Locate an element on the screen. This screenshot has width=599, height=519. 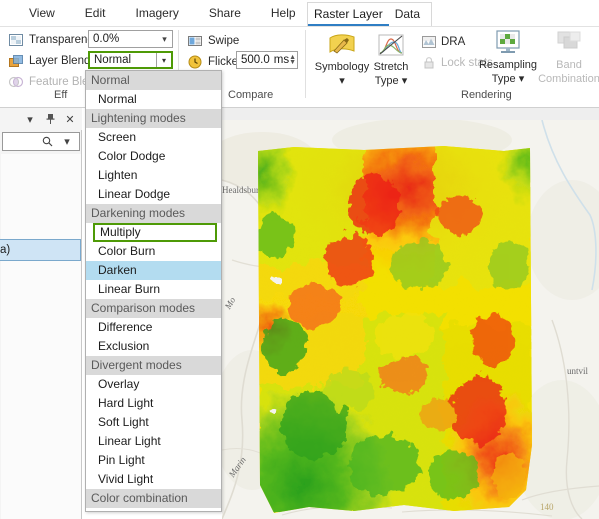
contents-pane: ▾ ✕ ▾ a) is located at coordinates (41, 313).